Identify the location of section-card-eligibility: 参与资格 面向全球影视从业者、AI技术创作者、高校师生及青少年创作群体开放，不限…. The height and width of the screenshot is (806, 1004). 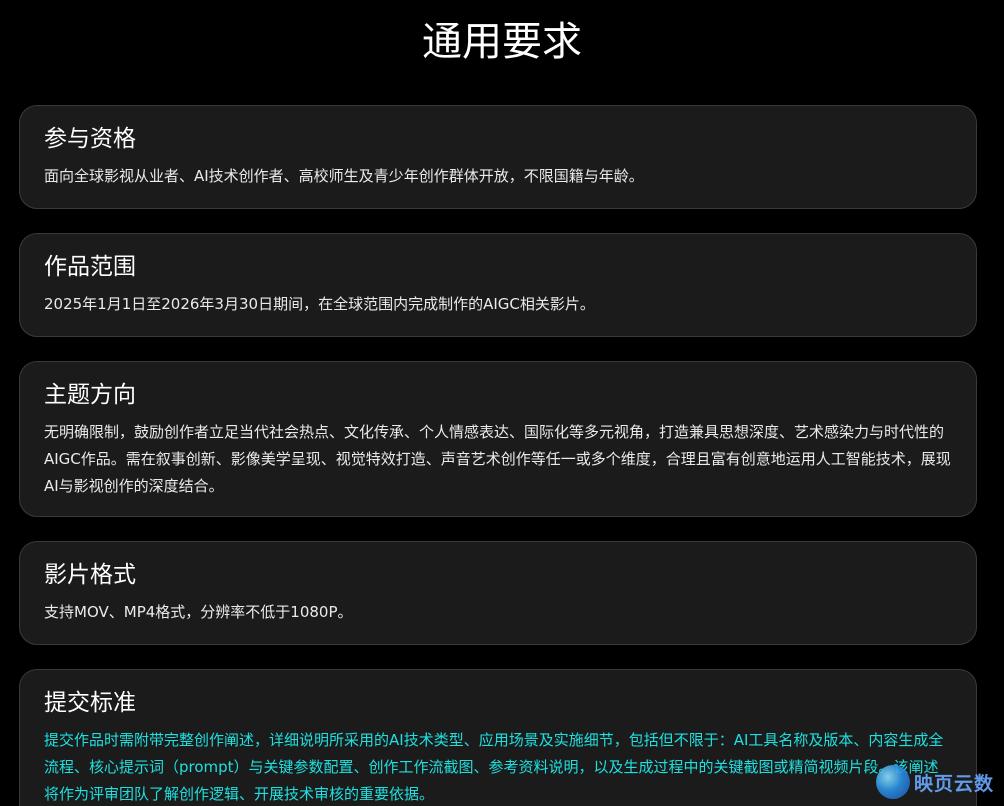
(498, 157).